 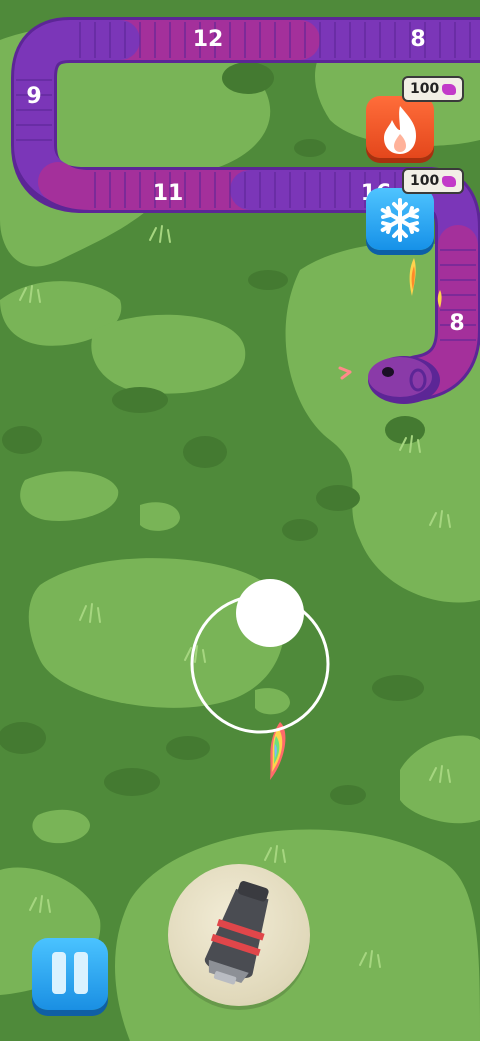 I want to click on cannon-button, so click(x=239, y=935).